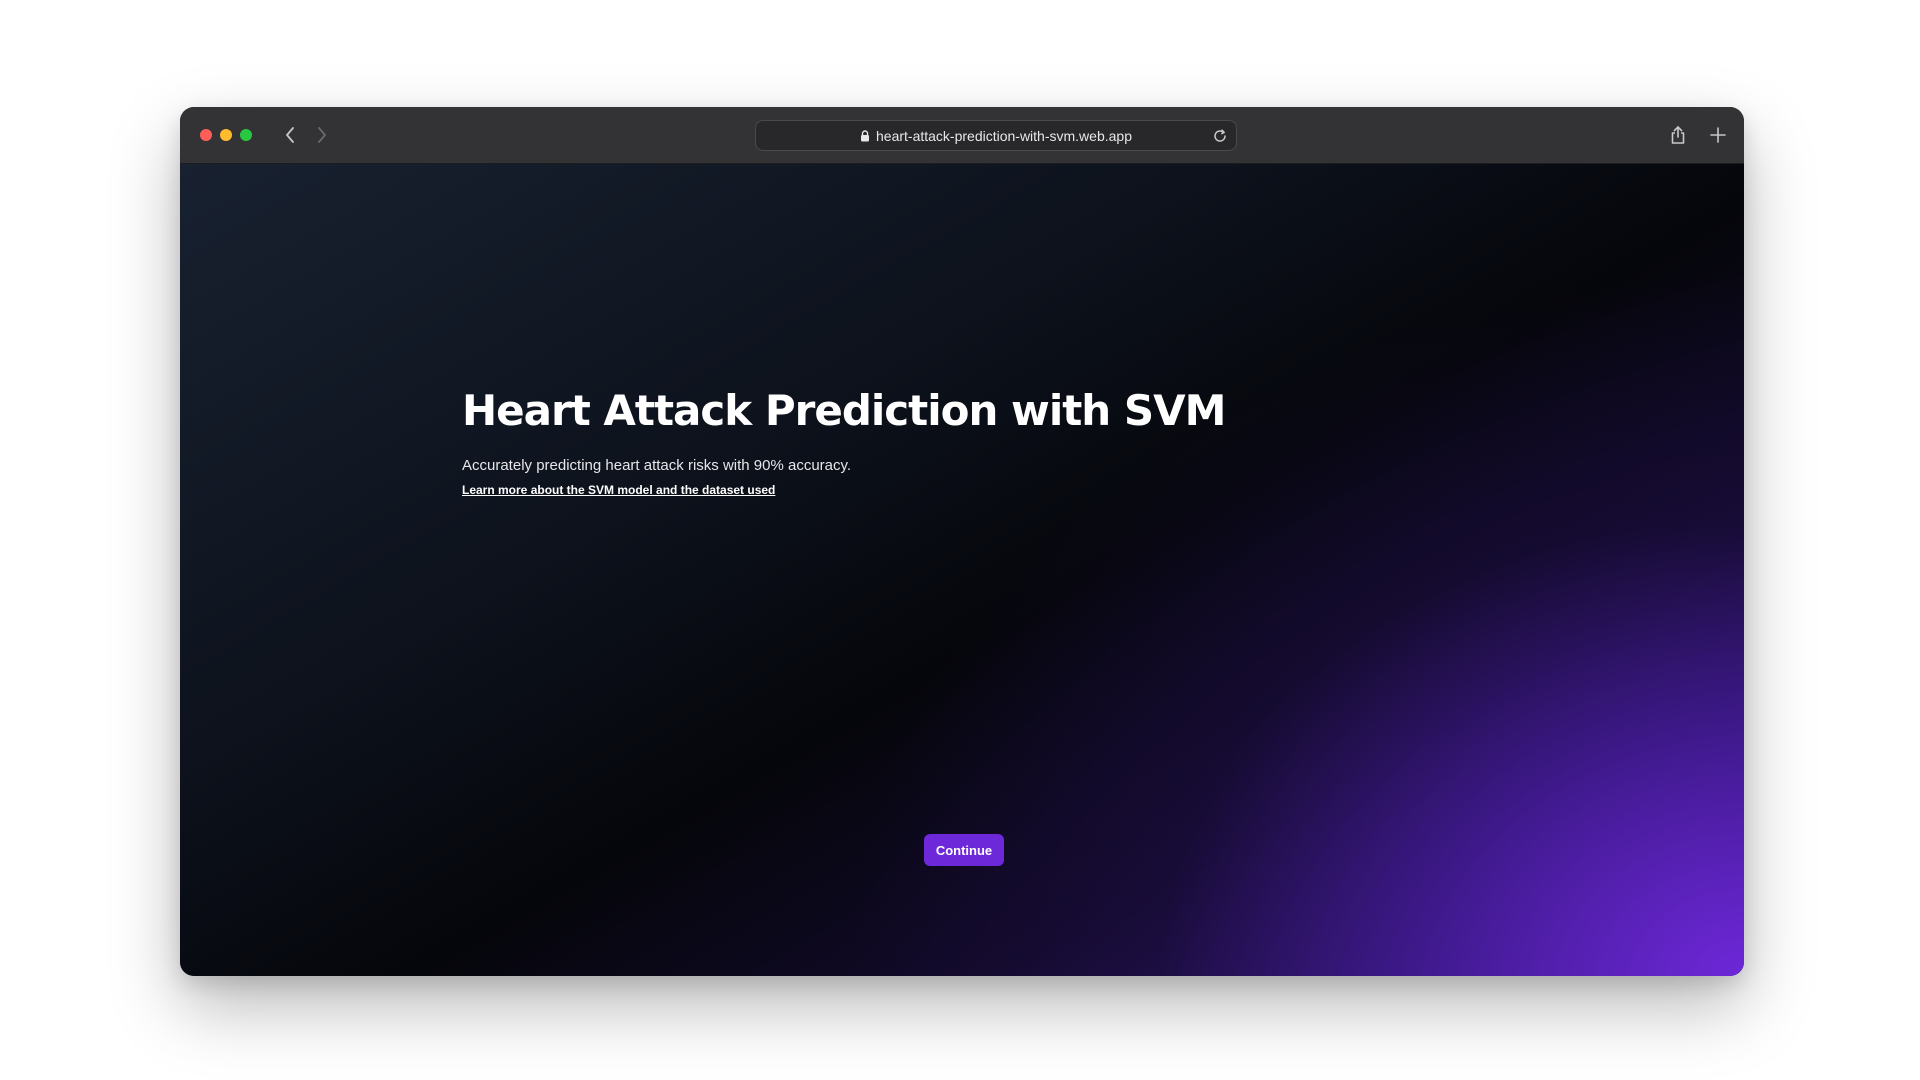  I want to click on chevron-right-icon, so click(322, 135).